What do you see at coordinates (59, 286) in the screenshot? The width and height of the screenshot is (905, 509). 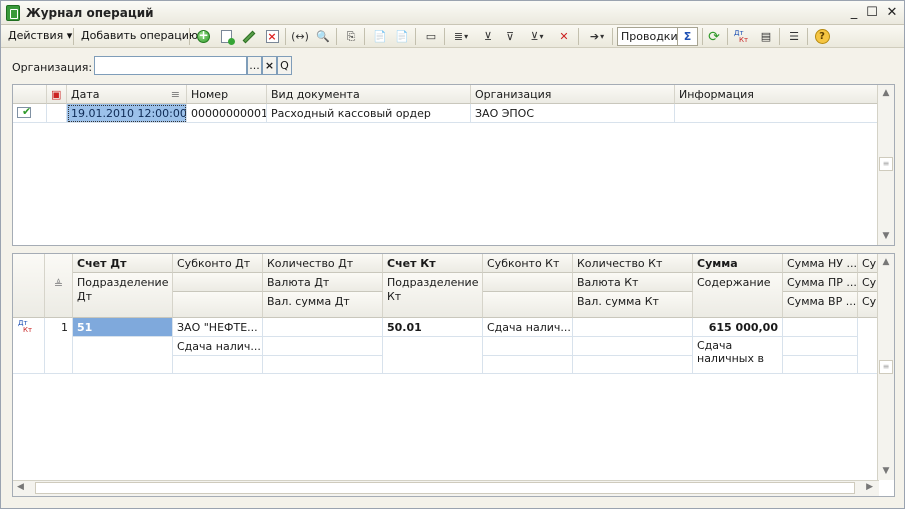 I see `posting-number-column-header: ≜` at bounding box center [59, 286].